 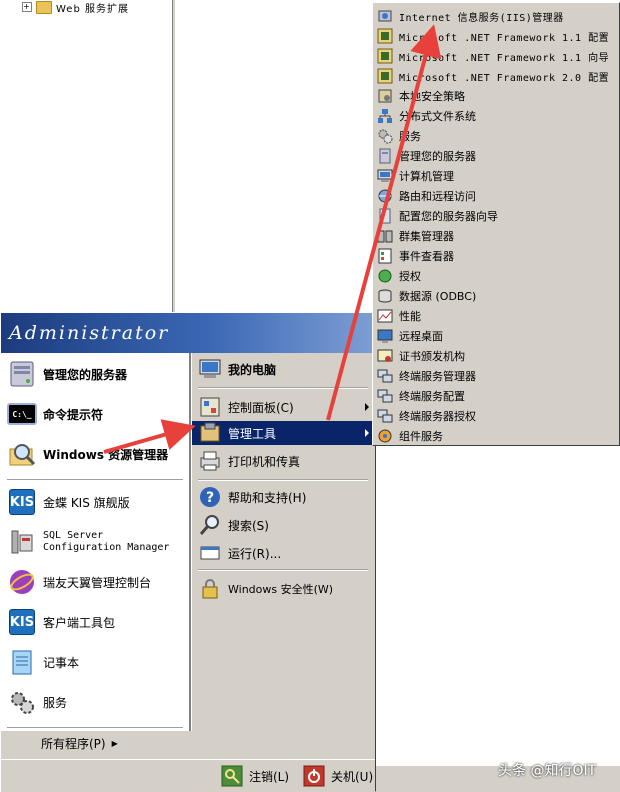 I want to click on submenu-label: 远程桌面, so click(x=421, y=336).